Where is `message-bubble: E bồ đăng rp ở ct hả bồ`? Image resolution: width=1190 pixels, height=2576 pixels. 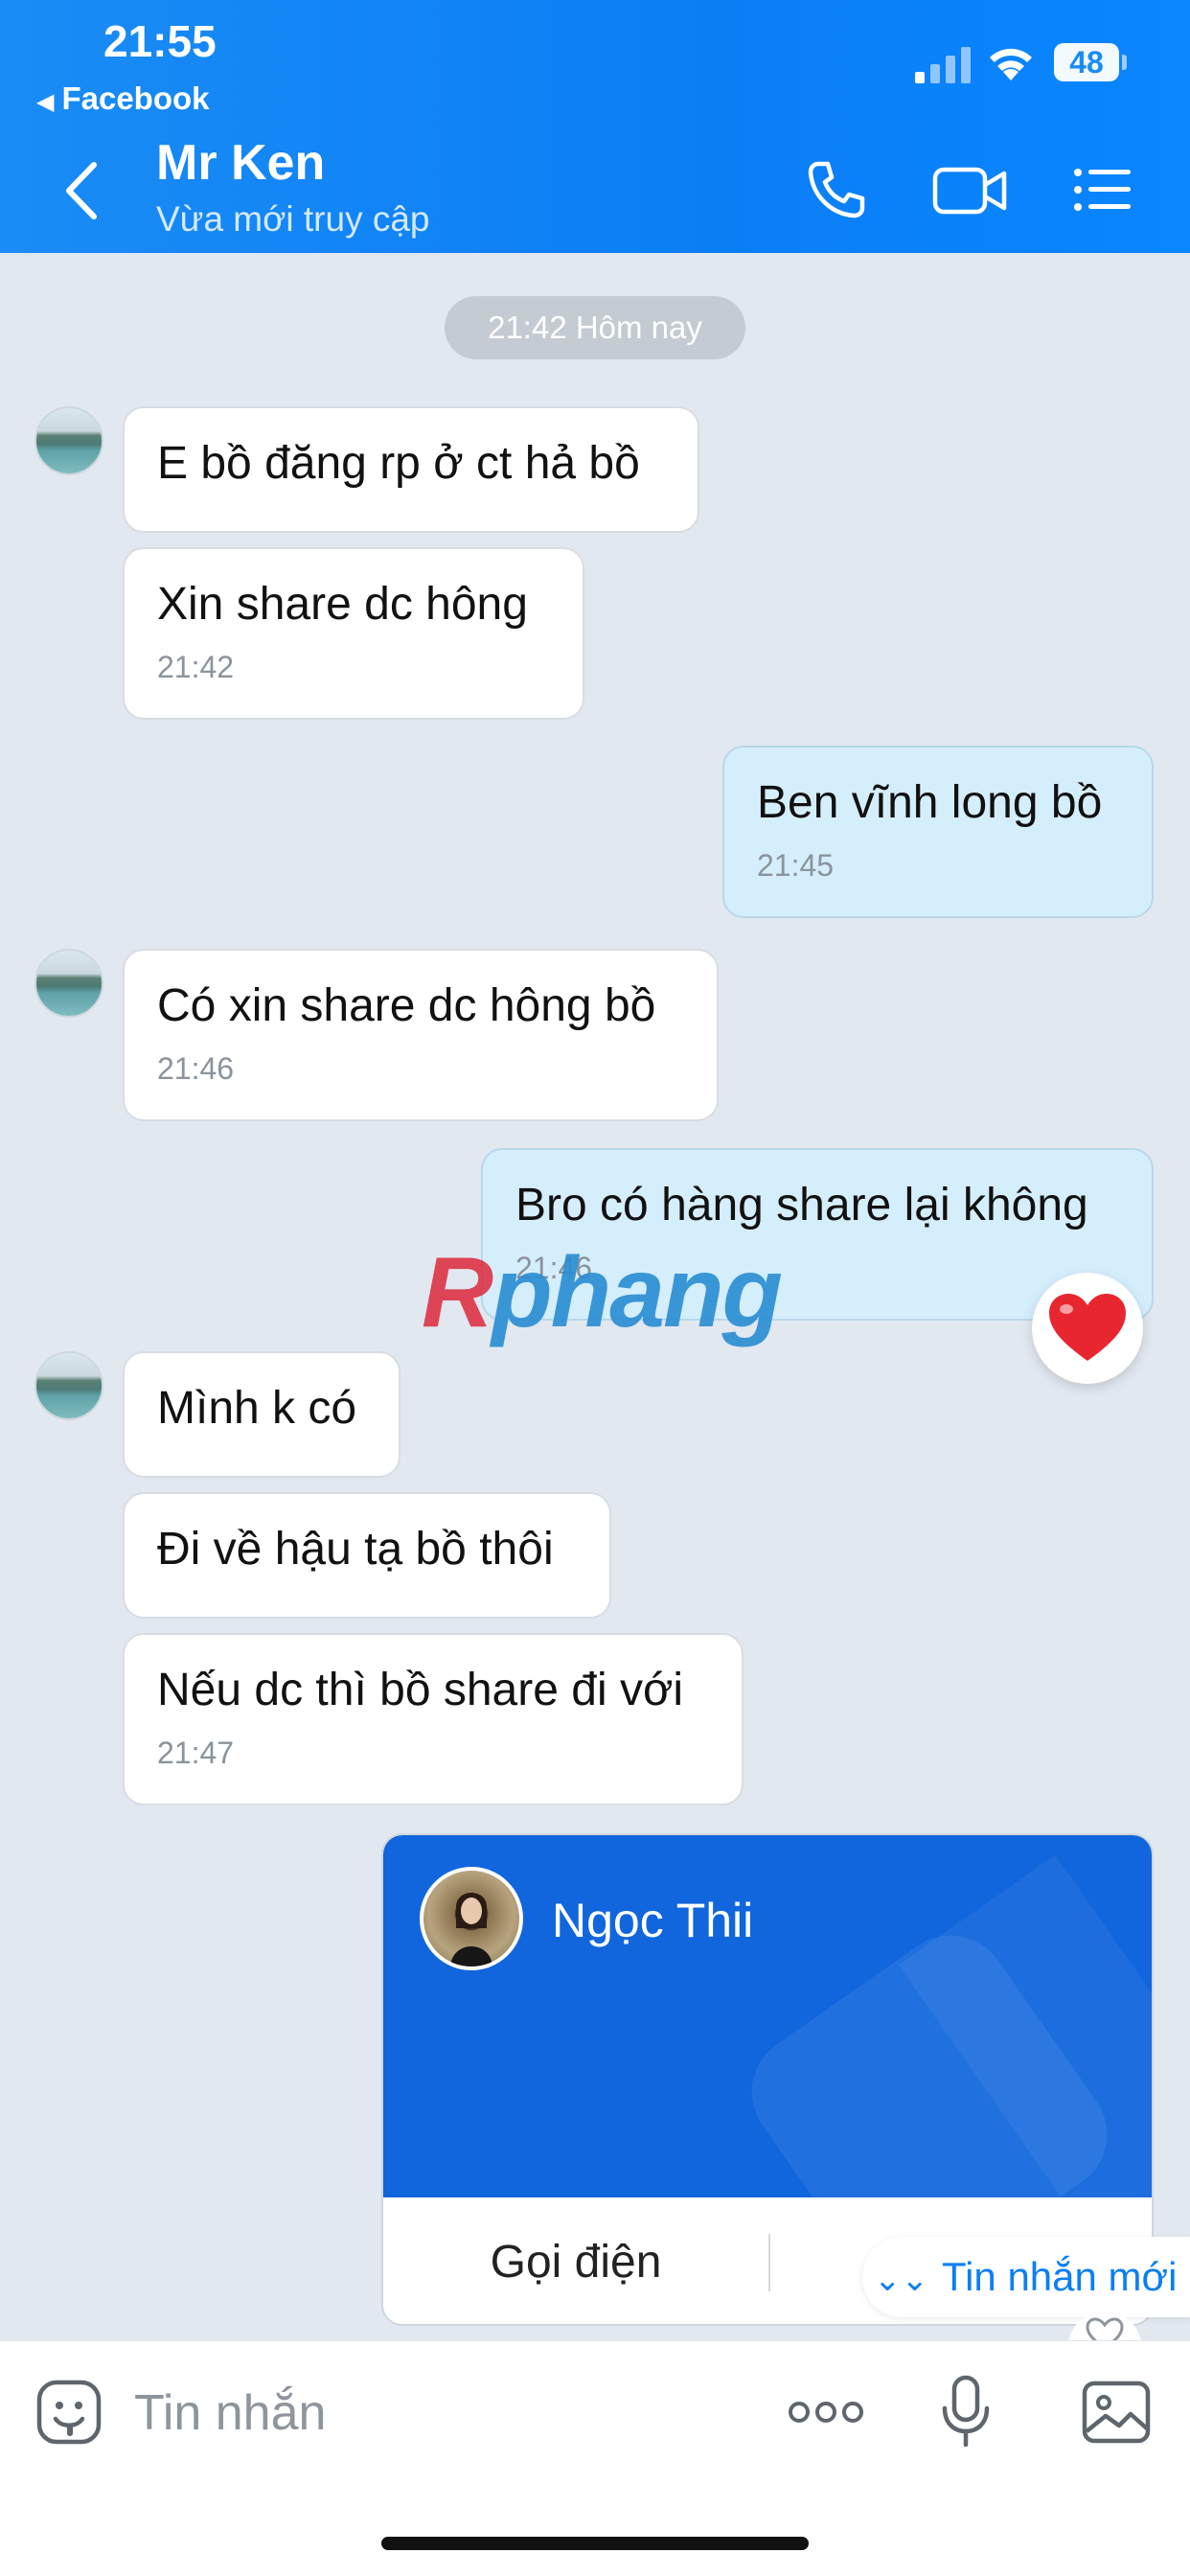 message-bubble: E bồ đăng rp ở ct hả bồ is located at coordinates (411, 469).